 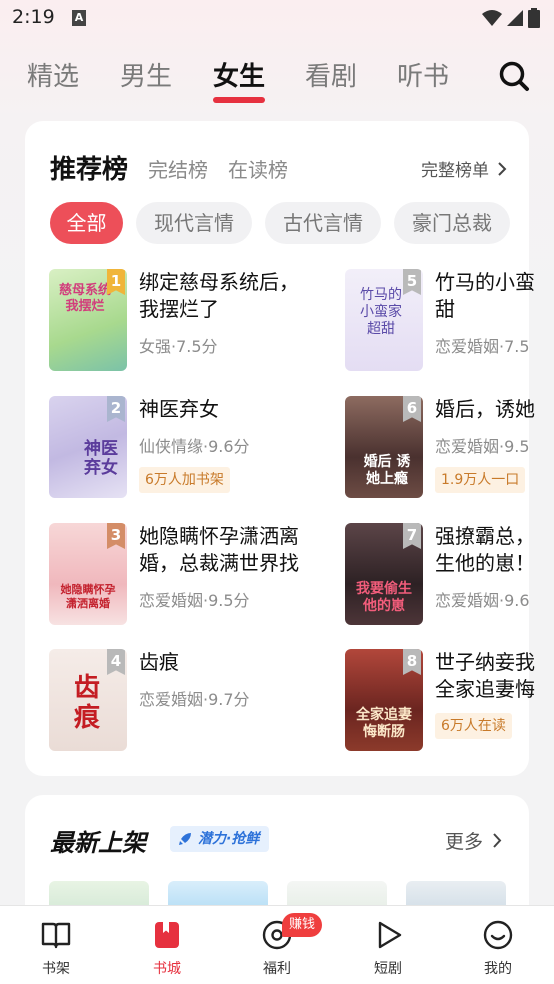 I want to click on top-tabs: 精选 男生 女生 看剧 听书, so click(x=277, y=80).